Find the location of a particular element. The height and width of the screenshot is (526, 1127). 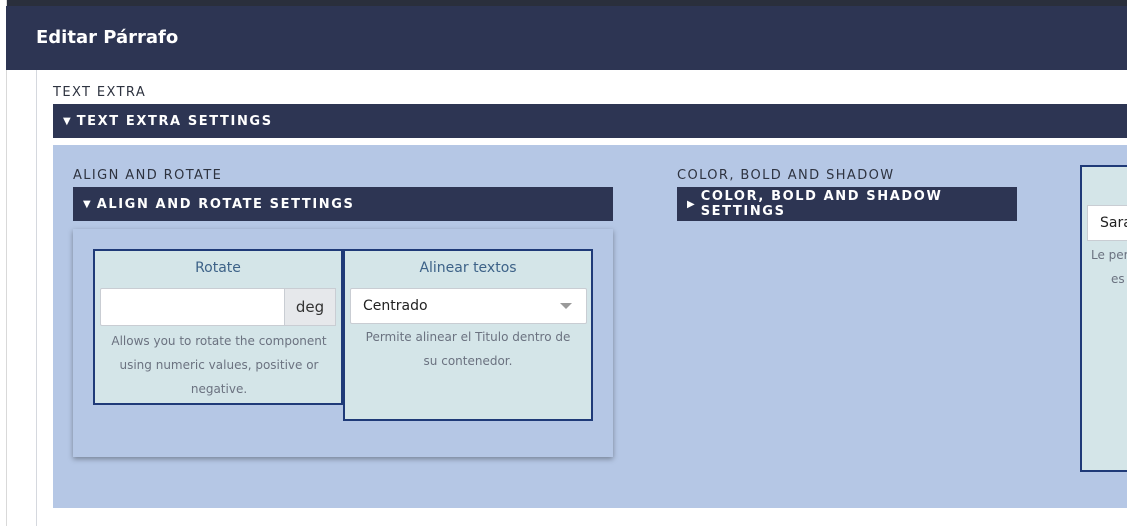

text-extra-settings-toggle: ▼ TEXT EXTRA SETTINGS is located at coordinates (590, 121).